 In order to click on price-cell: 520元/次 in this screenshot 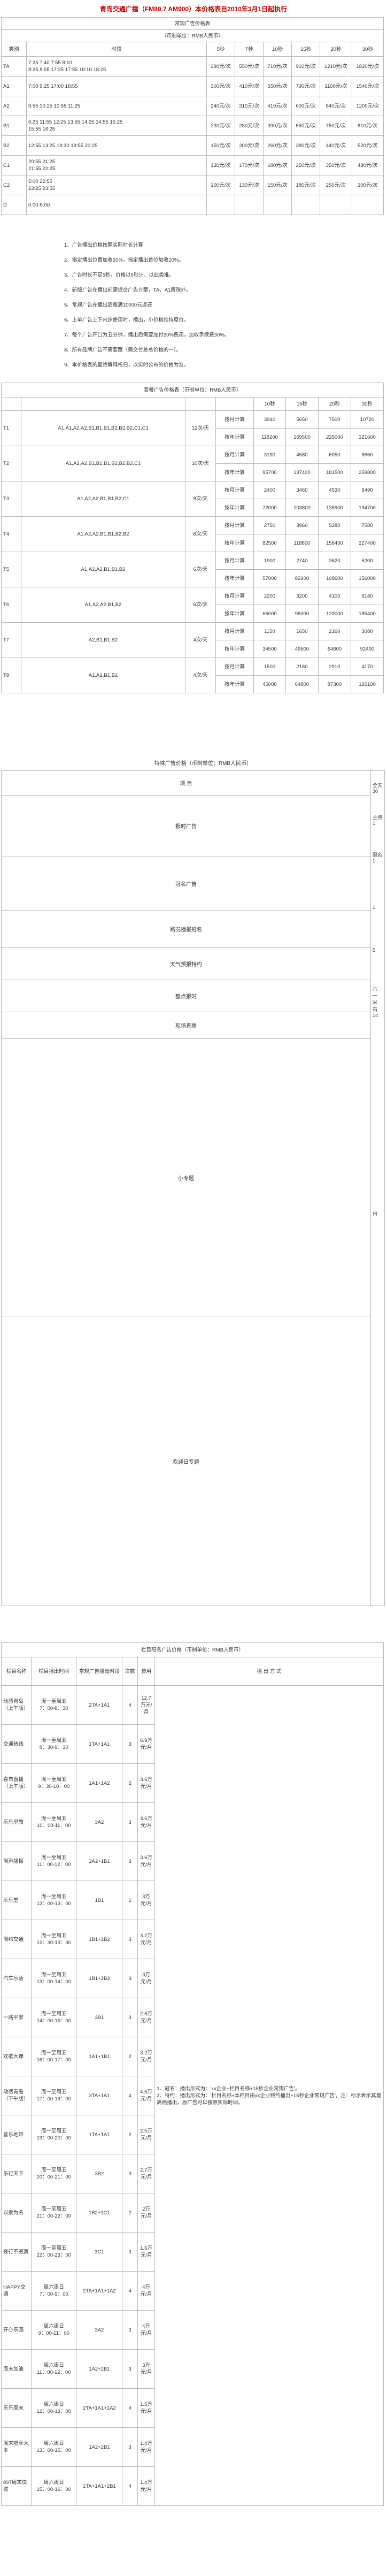, I will do `click(367, 145)`.